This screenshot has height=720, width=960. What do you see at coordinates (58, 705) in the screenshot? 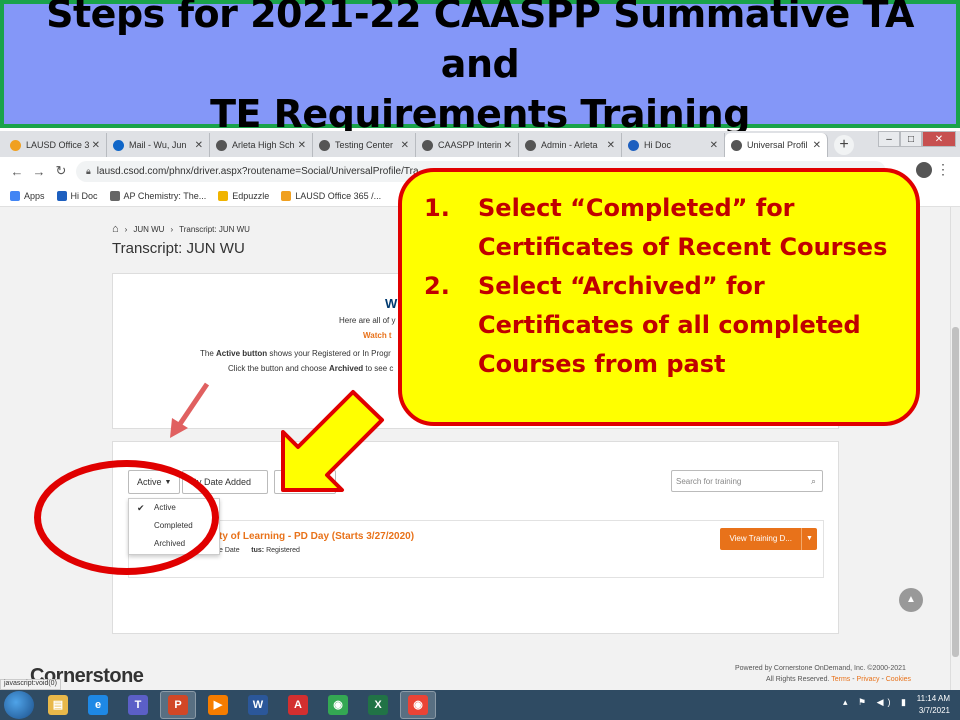
I see `taskbar-file-explorer-icon: ▤` at bounding box center [58, 705].